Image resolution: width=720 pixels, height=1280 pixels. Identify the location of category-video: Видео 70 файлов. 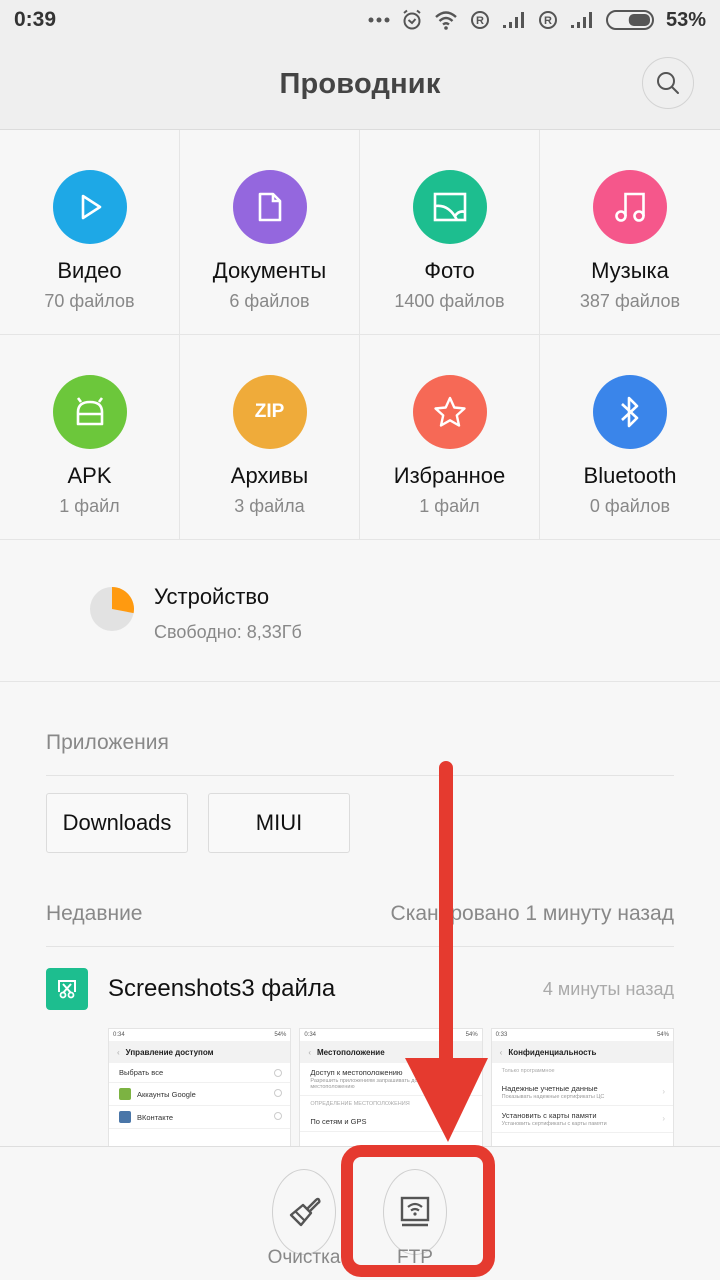
(90, 232).